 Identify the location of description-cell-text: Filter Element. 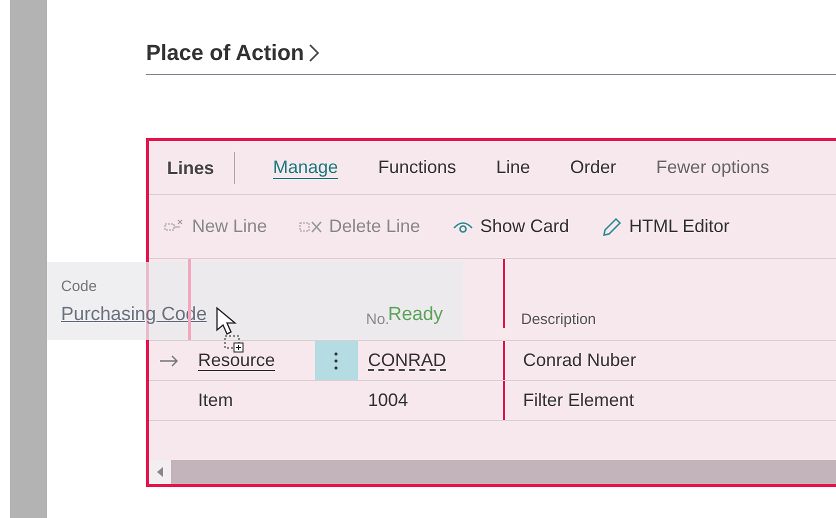
(578, 400).